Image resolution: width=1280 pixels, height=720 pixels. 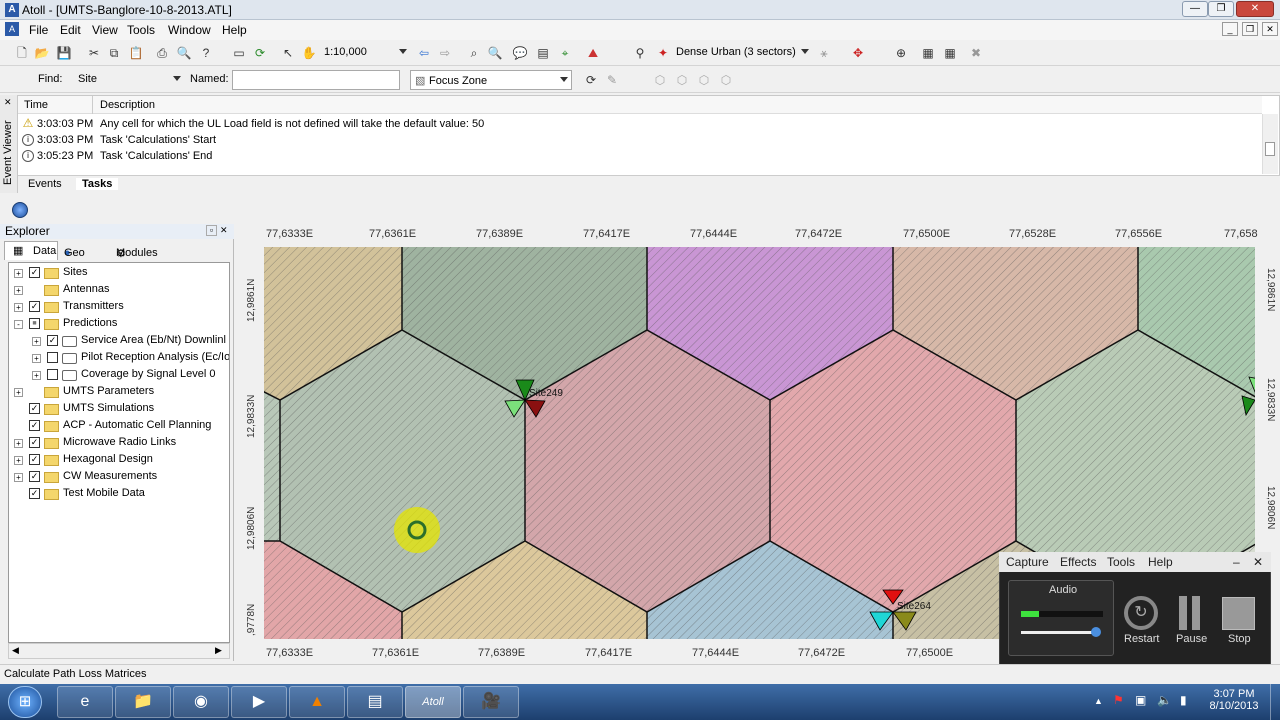 I want to click on volume-slider, so click(x=1059, y=632).